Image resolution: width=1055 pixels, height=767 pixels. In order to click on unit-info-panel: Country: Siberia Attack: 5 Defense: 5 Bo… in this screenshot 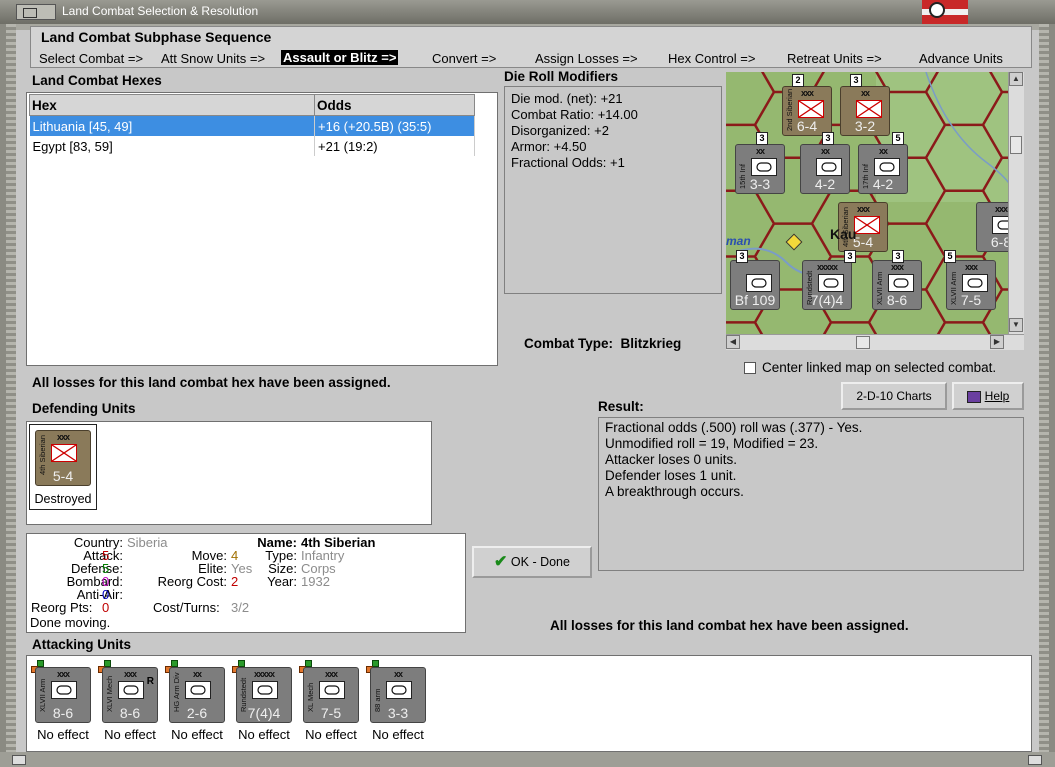, I will do `click(246, 583)`.